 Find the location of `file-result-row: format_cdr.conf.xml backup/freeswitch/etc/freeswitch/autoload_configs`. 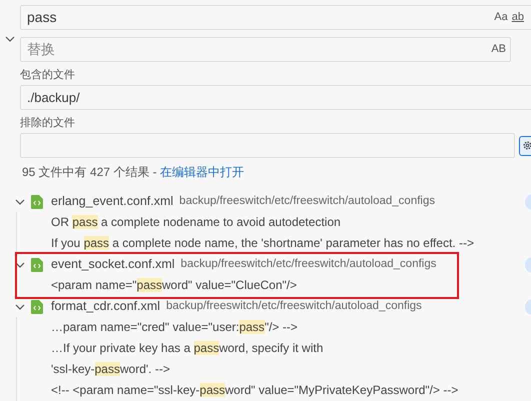

file-result-row: format_cdr.conf.xml backup/freeswitch/etc/freeswitch/autoload_configs is located at coordinates (219, 306).